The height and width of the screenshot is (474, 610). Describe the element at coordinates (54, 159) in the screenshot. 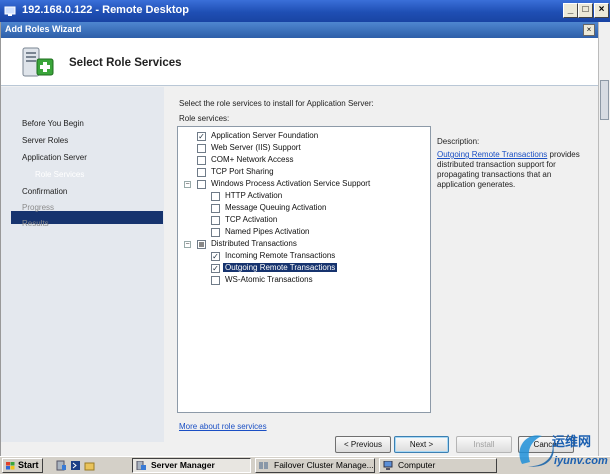

I see `nav-step-application-server: Application Server` at that location.